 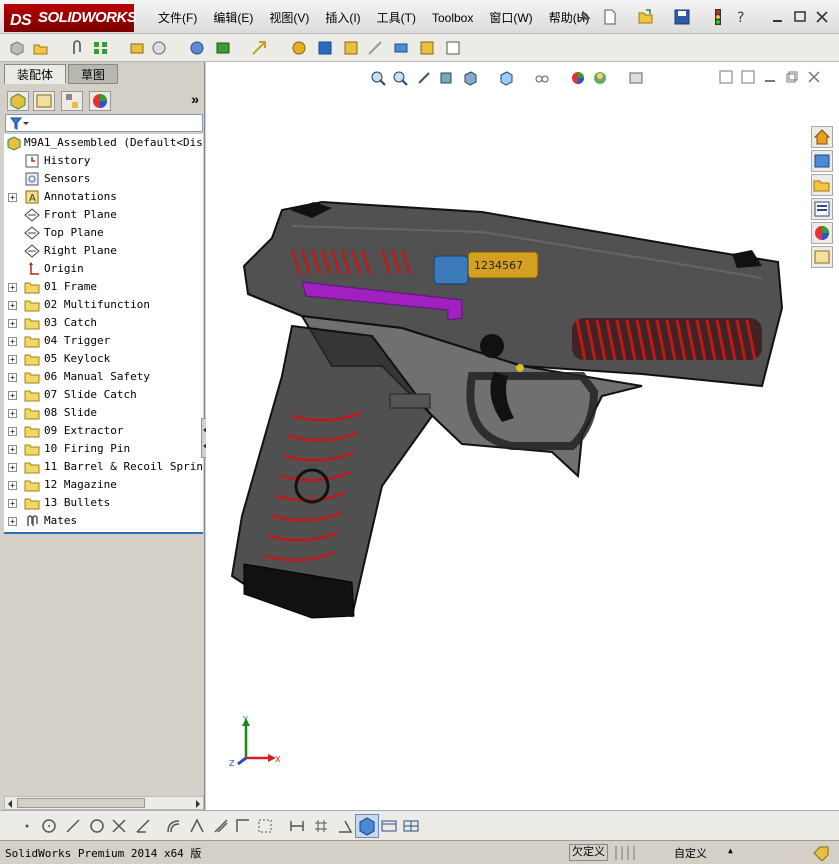 I want to click on tree-item: Sensors, so click(x=103, y=179).